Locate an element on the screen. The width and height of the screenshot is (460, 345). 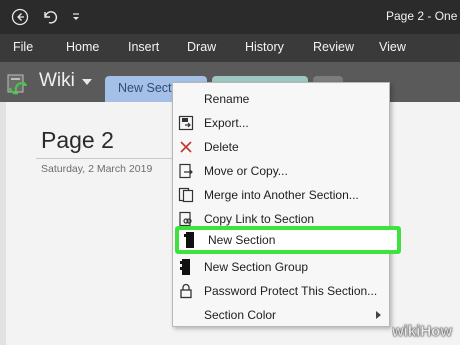
back-icon is located at coordinates (20, 17).